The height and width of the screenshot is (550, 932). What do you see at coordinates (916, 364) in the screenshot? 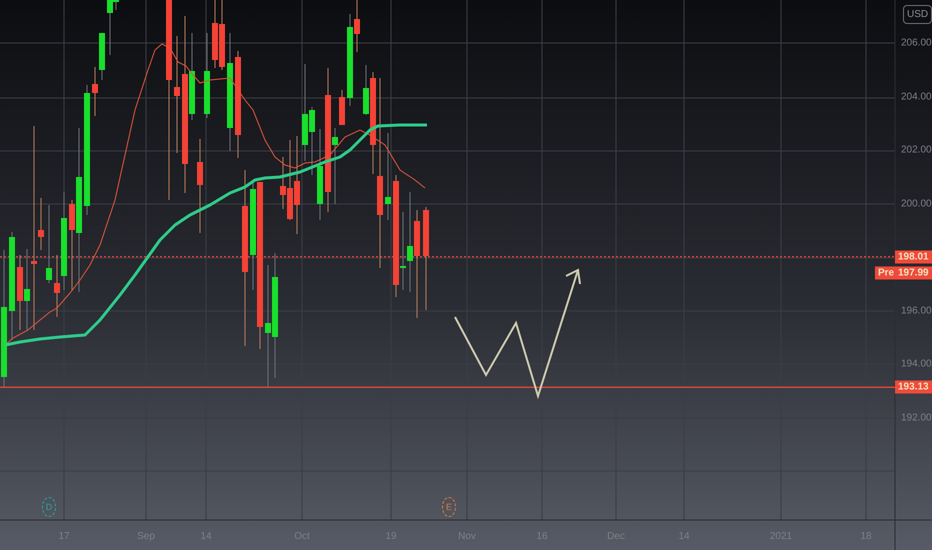
I see `price-tick: 194.00` at bounding box center [916, 364].